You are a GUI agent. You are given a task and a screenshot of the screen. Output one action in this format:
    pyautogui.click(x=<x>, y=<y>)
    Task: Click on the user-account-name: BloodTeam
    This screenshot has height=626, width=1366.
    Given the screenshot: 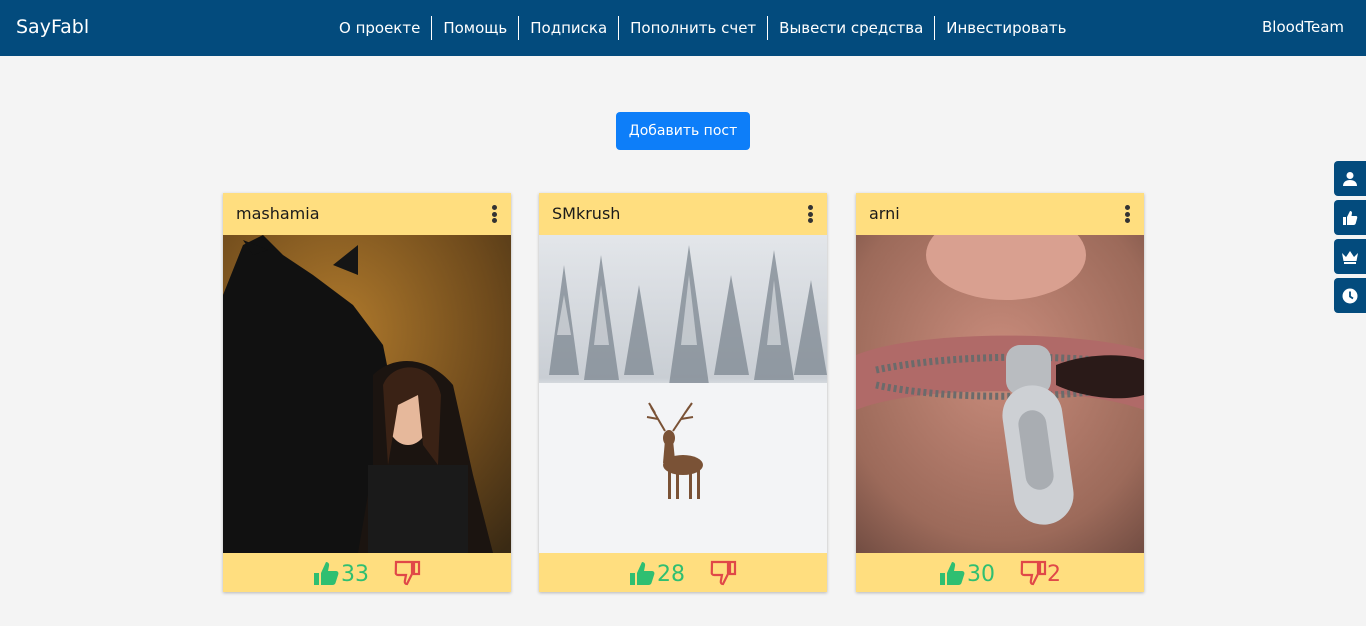 What is the action you would take?
    pyautogui.click(x=1303, y=27)
    